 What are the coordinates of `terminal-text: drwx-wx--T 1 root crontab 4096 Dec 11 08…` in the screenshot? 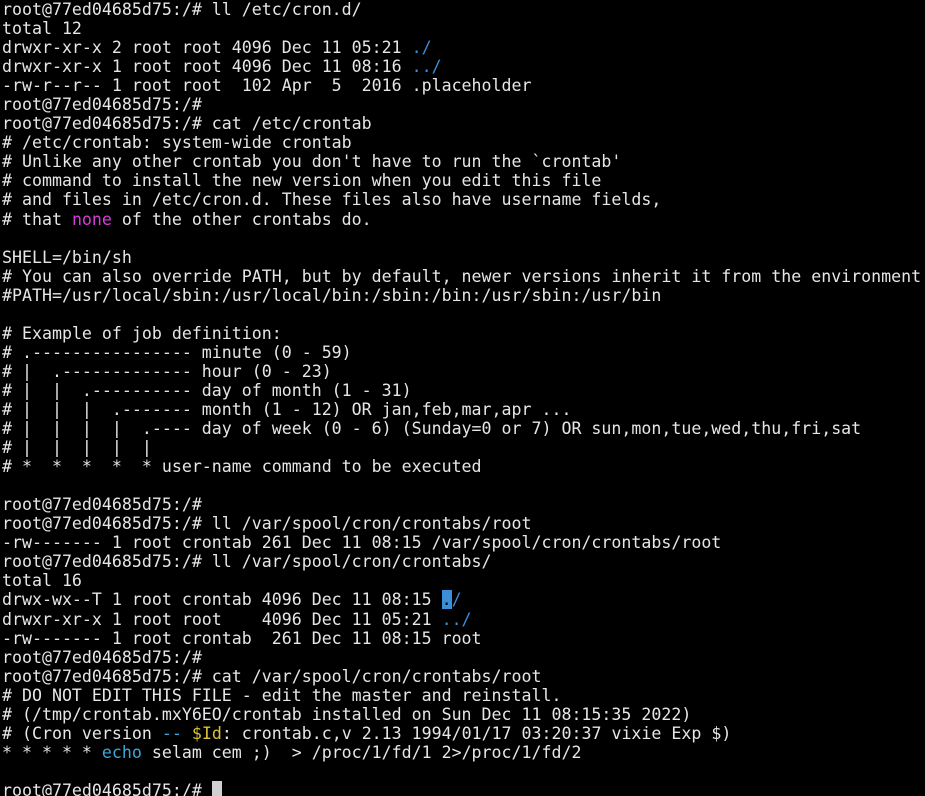 It's located at (222, 600).